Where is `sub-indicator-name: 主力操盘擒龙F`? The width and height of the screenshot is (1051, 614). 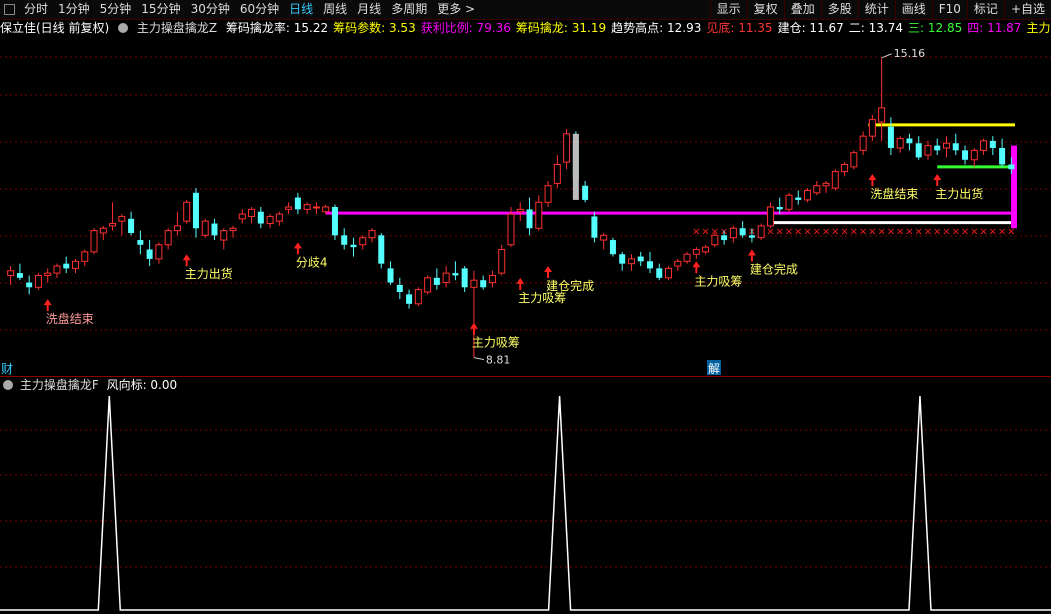
sub-indicator-name: 主力操盘擒龙F is located at coordinates (59, 385).